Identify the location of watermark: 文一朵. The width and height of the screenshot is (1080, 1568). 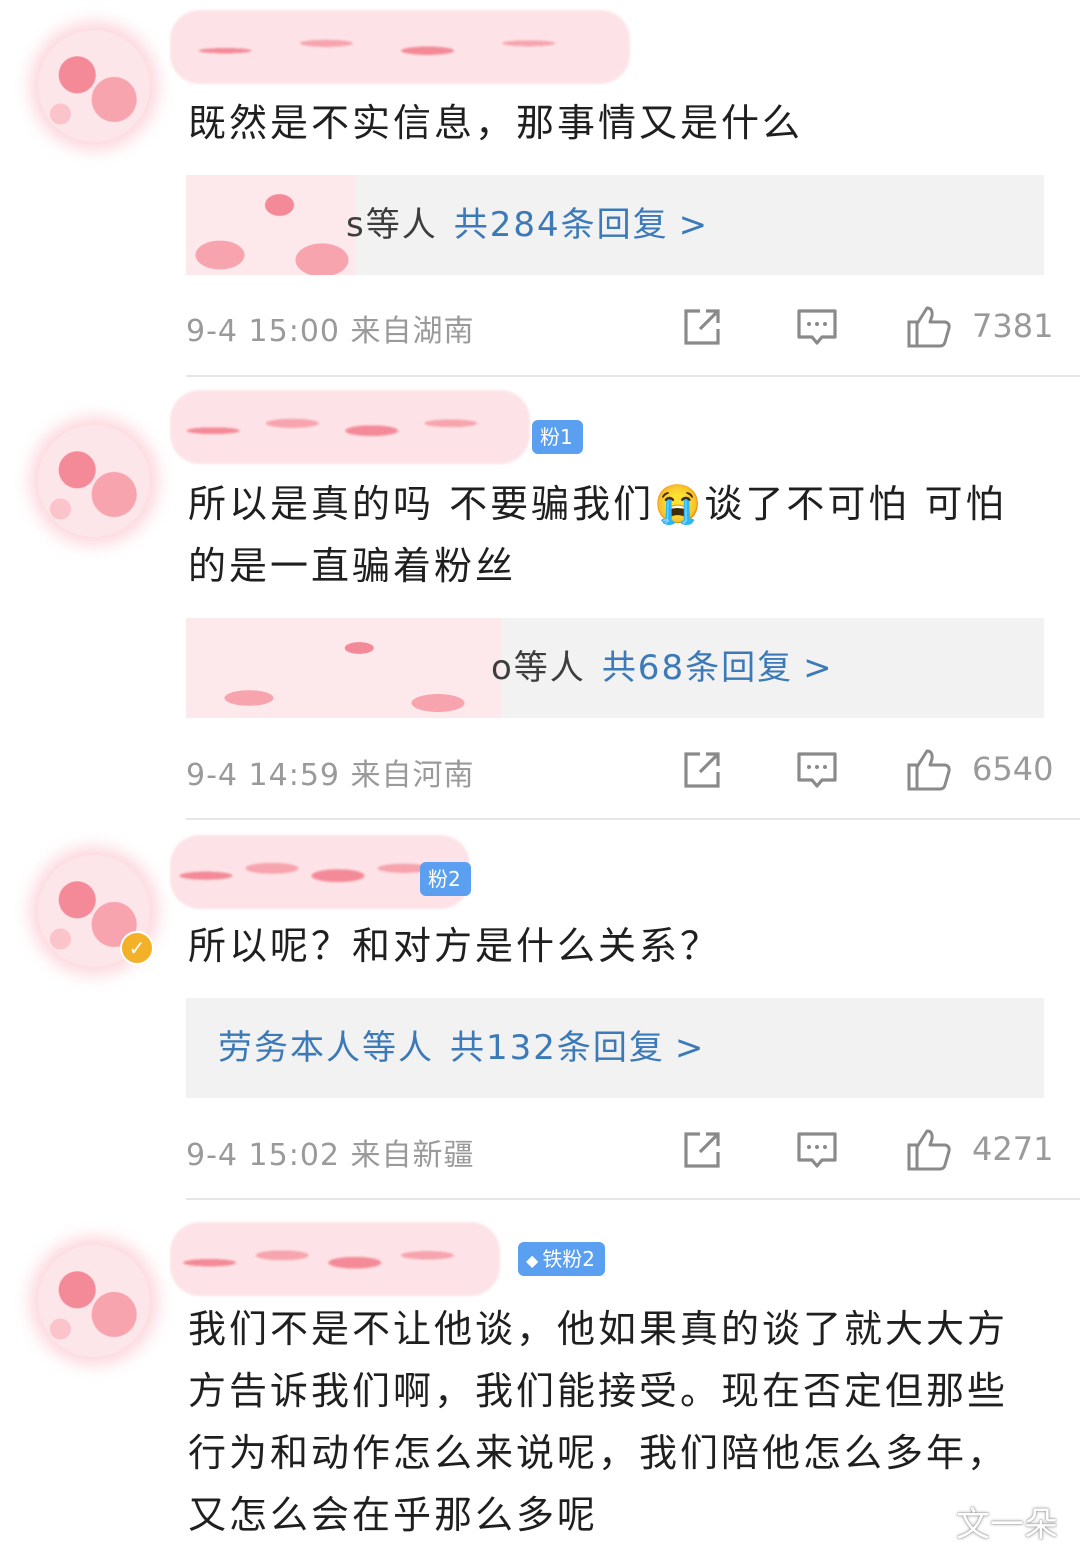
(1007, 1525).